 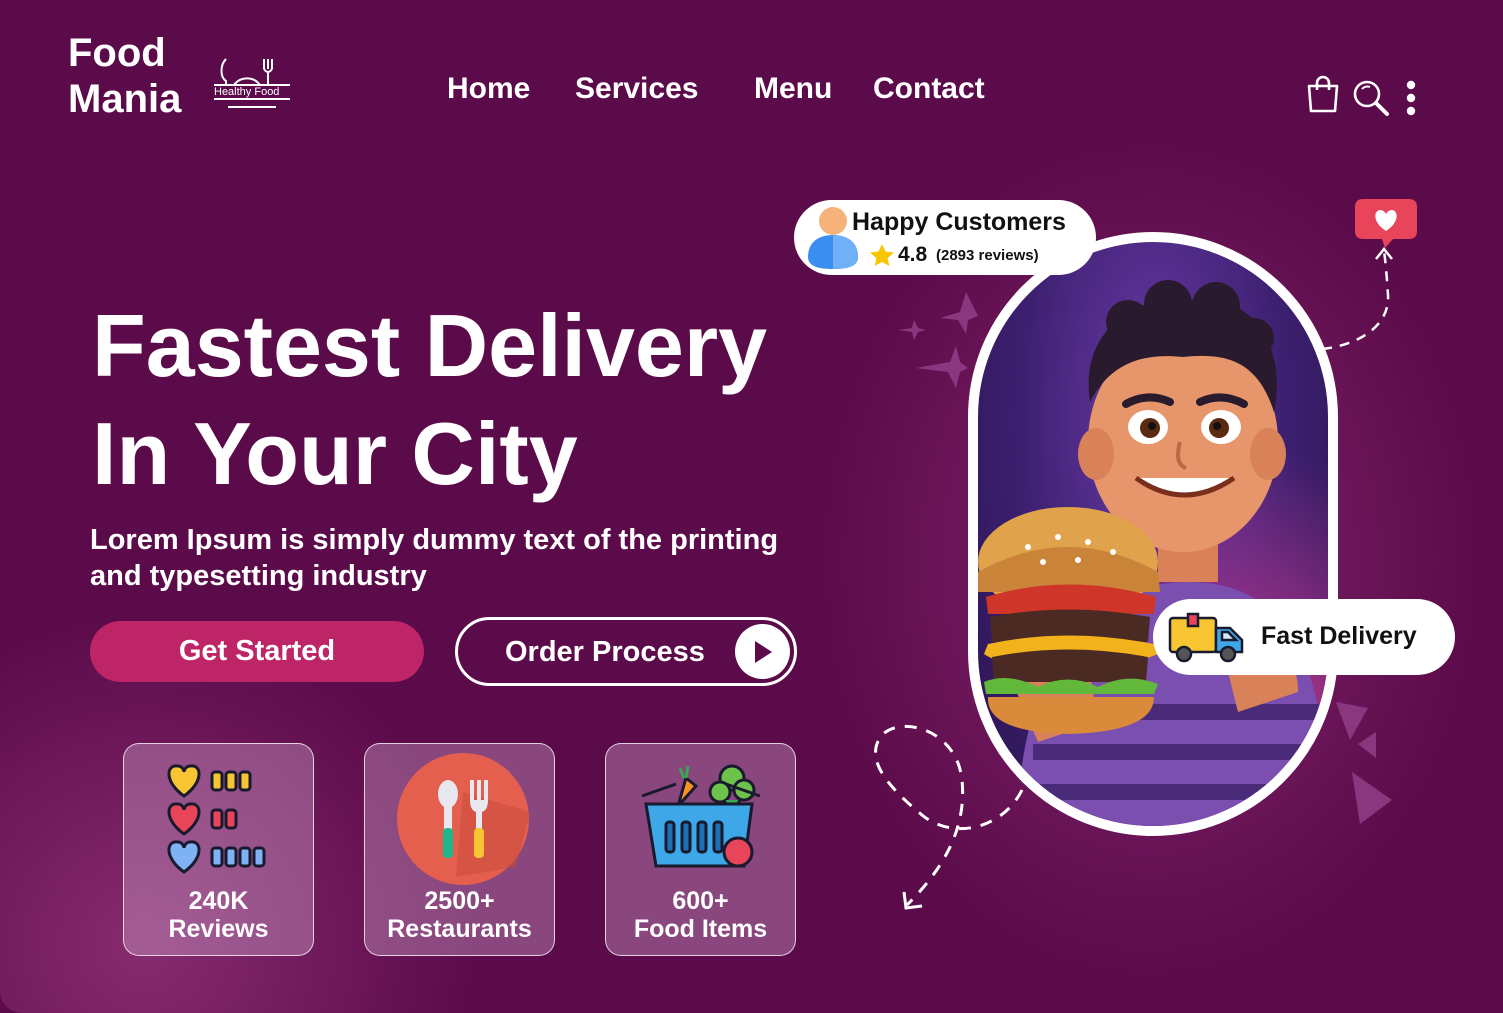 I want to click on hearts-rating-icon, so click(x=216, y=819).